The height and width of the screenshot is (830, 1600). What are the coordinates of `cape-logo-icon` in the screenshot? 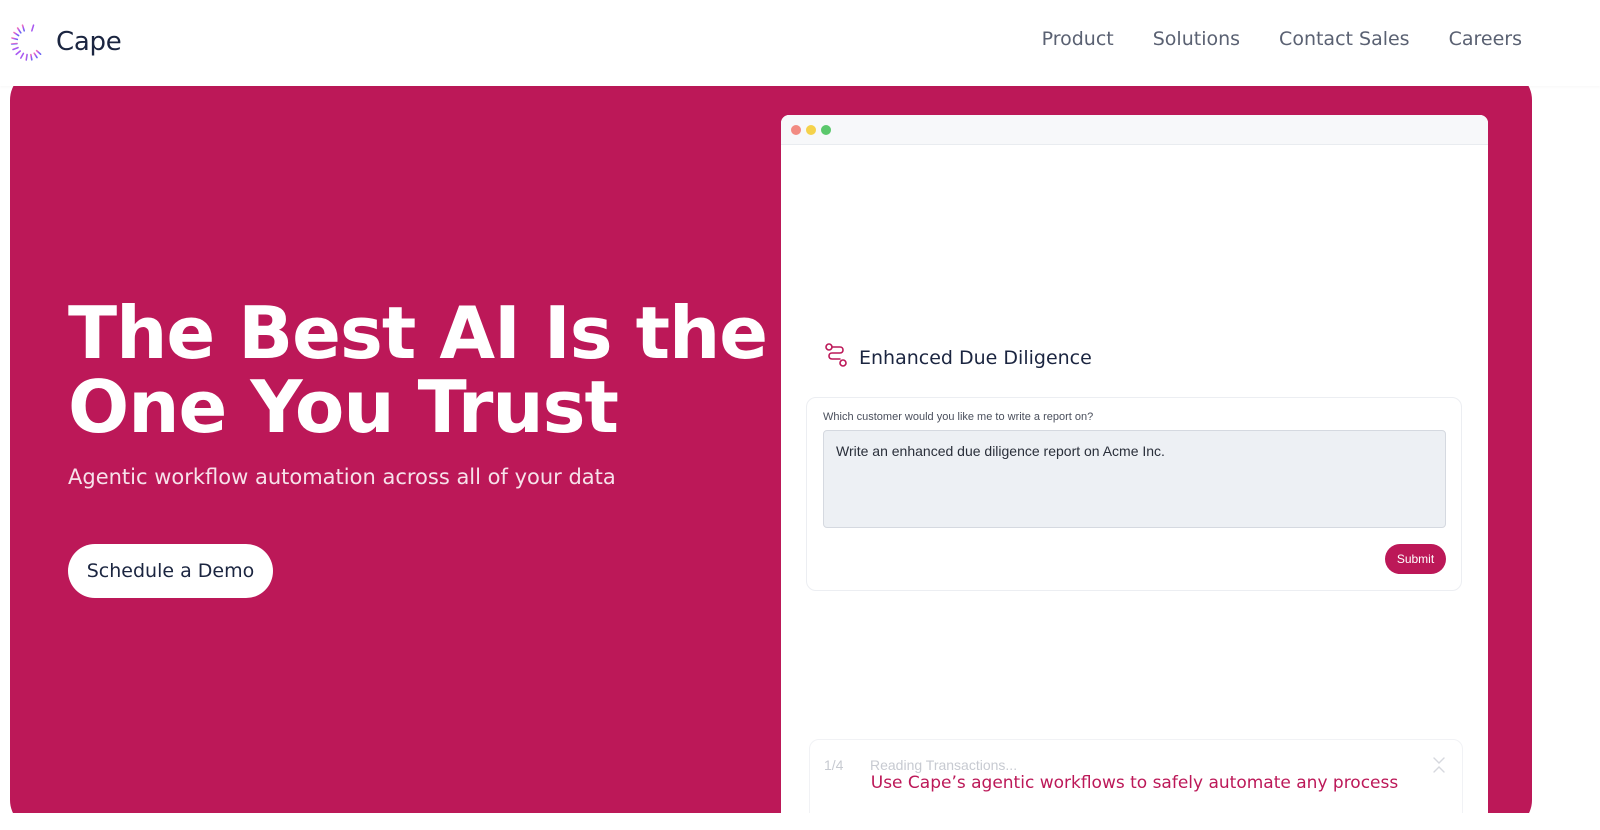 It's located at (28, 42).